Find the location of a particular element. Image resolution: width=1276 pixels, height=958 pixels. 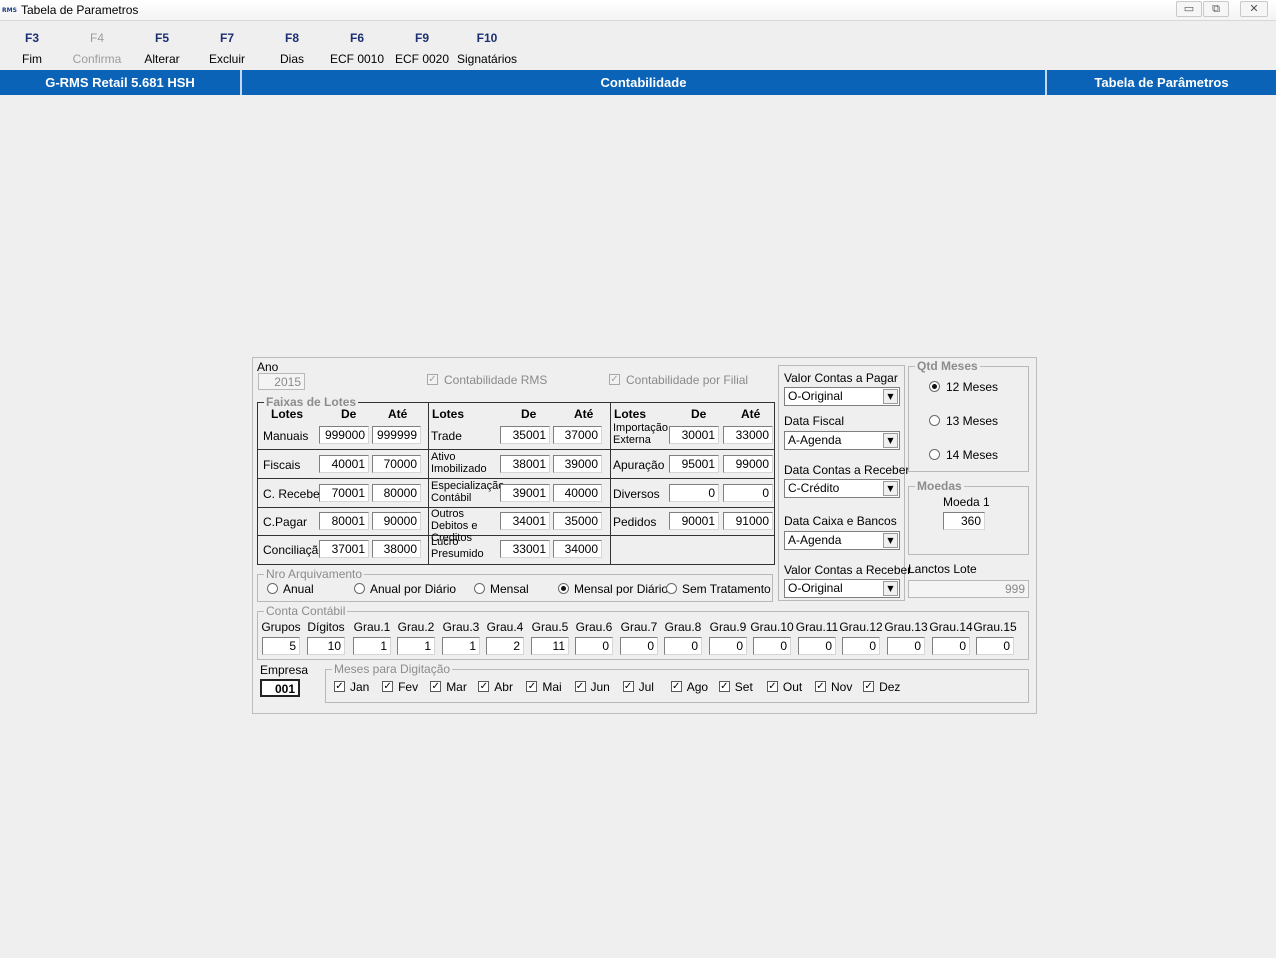

lote-ate-field: 91000 is located at coordinates (748, 521).